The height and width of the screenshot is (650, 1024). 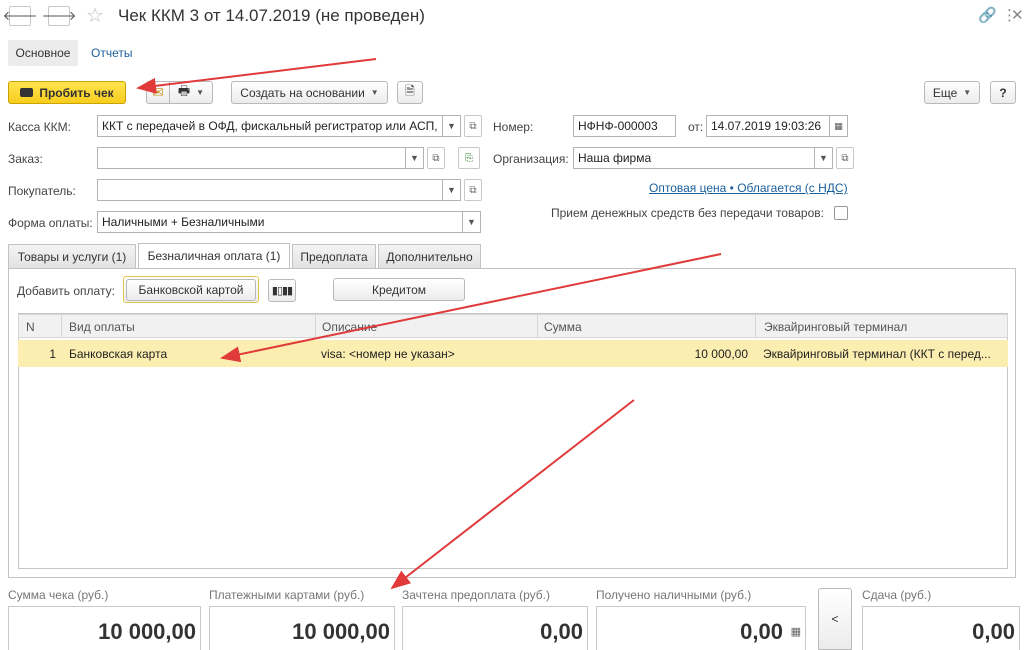 What do you see at coordinates (58, 595) in the screenshot?
I see `check-sum-label: Сумма чека (руб.)` at bounding box center [58, 595].